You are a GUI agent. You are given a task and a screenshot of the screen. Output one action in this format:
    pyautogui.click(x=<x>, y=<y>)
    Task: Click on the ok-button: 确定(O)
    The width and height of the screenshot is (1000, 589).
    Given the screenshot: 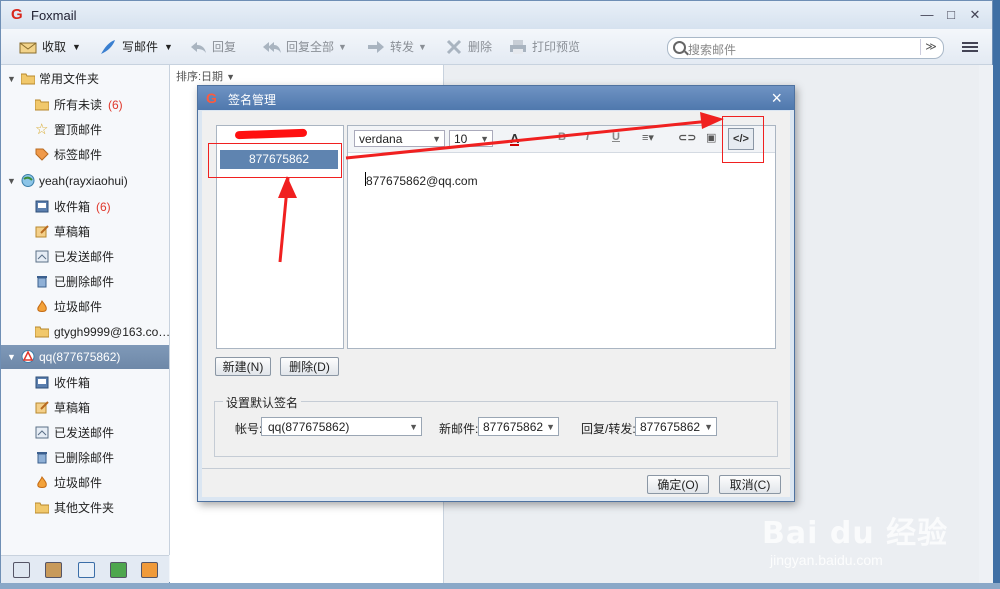 What is the action you would take?
    pyautogui.click(x=678, y=484)
    